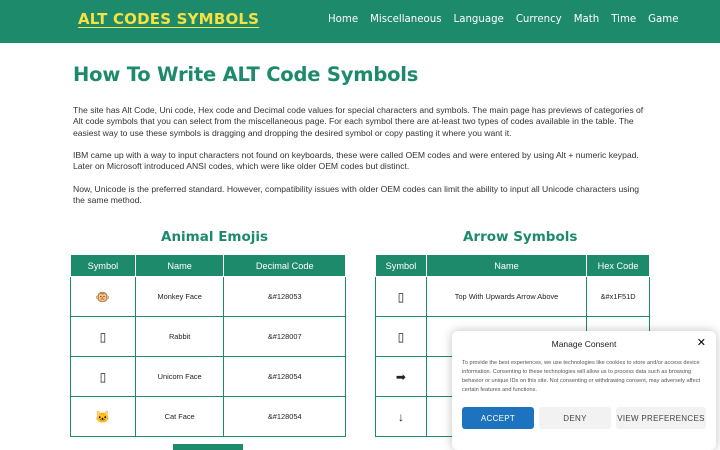  What do you see at coordinates (506, 296) in the screenshot?
I see `name-cell: Top With Upwards Arrow Above` at bounding box center [506, 296].